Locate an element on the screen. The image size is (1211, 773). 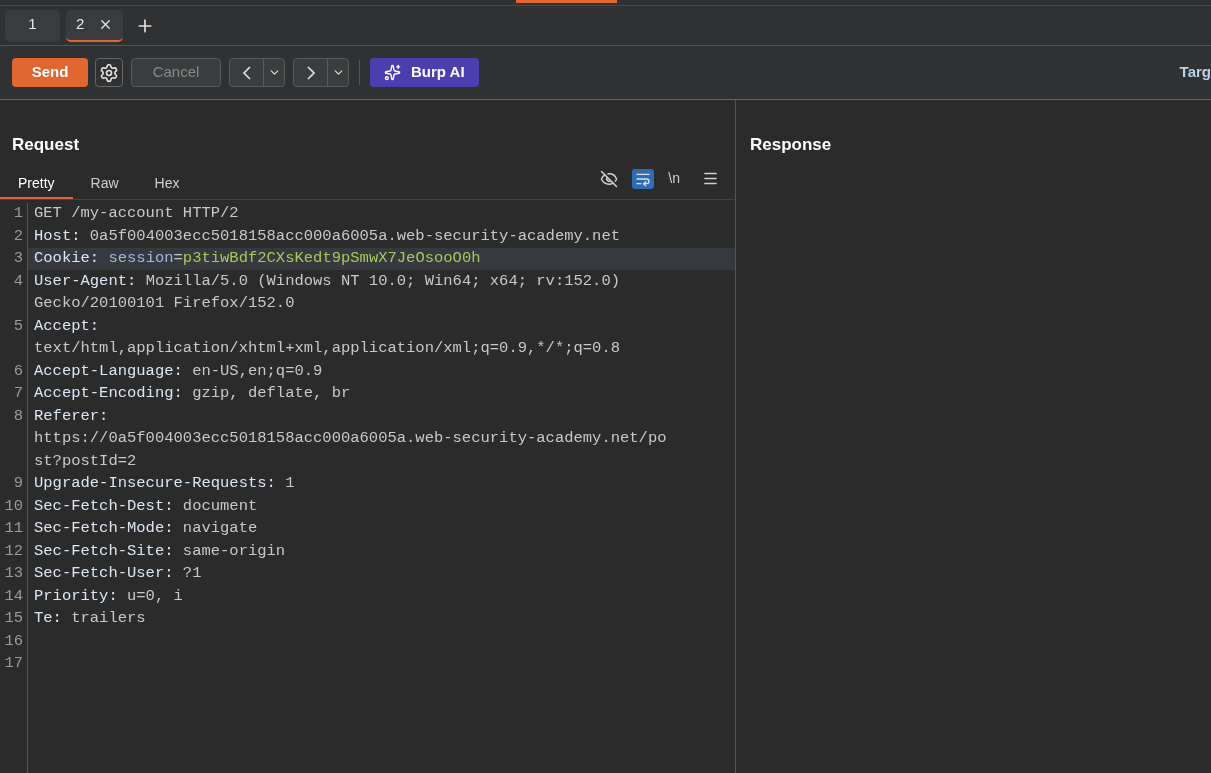
target-label: Targ is located at coordinates (1195, 72).